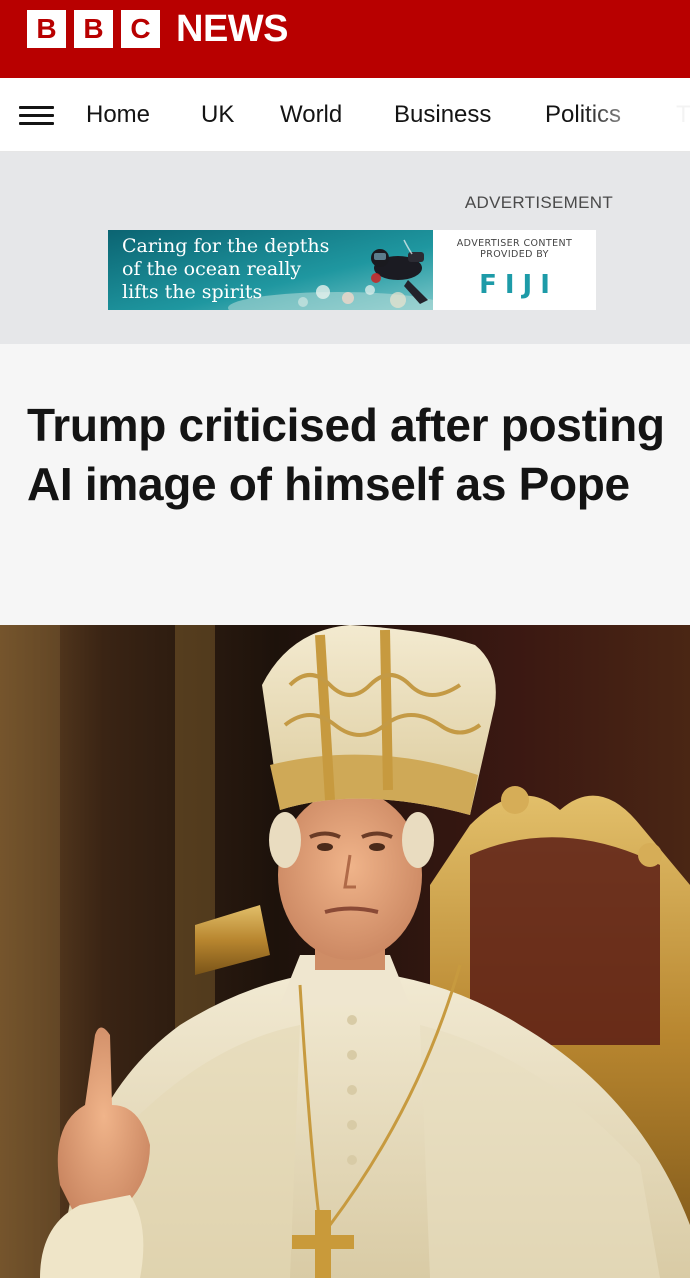 The image size is (690, 1278). What do you see at coordinates (345, 39) in the screenshot?
I see `bbc-news-header: B B C NEWS` at bounding box center [345, 39].